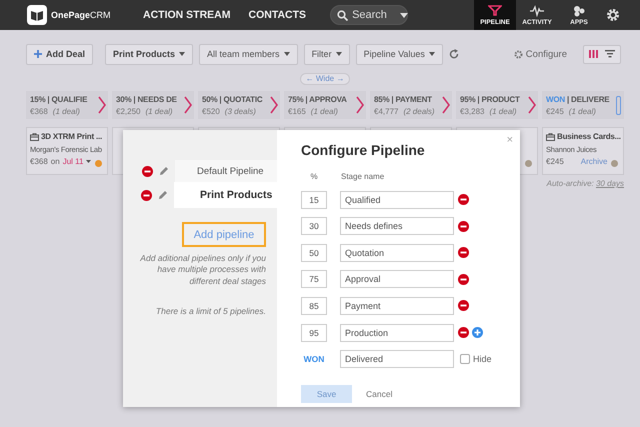  Describe the element at coordinates (314, 177) in the screenshot. I see `column-header: %` at that location.